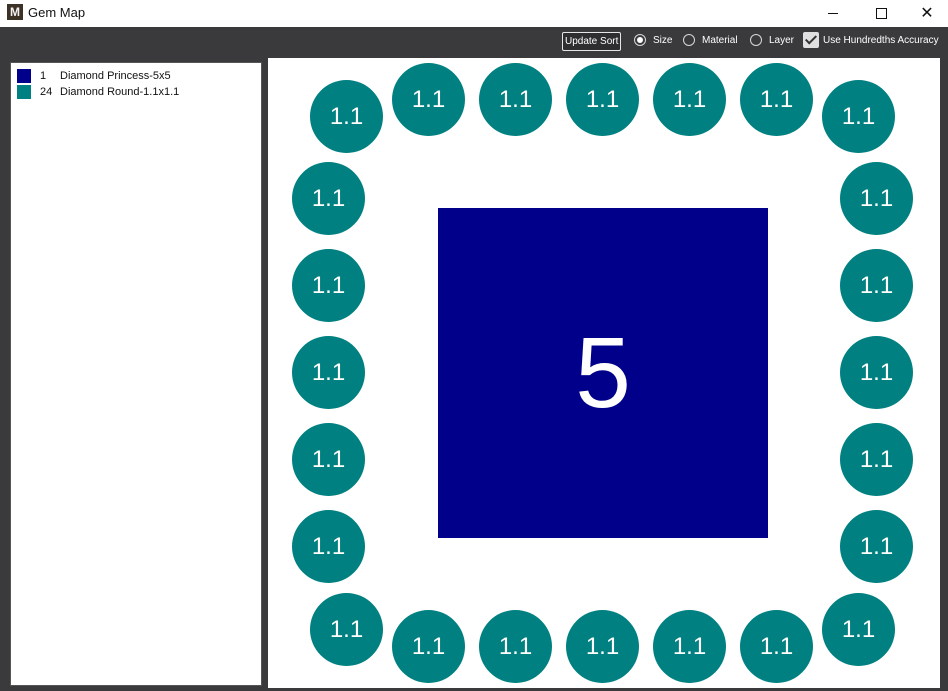 Image resolution: width=948 pixels, height=691 pixels. Describe the element at coordinates (15, 12) in the screenshot. I see `app-logo-icon: M` at that location.